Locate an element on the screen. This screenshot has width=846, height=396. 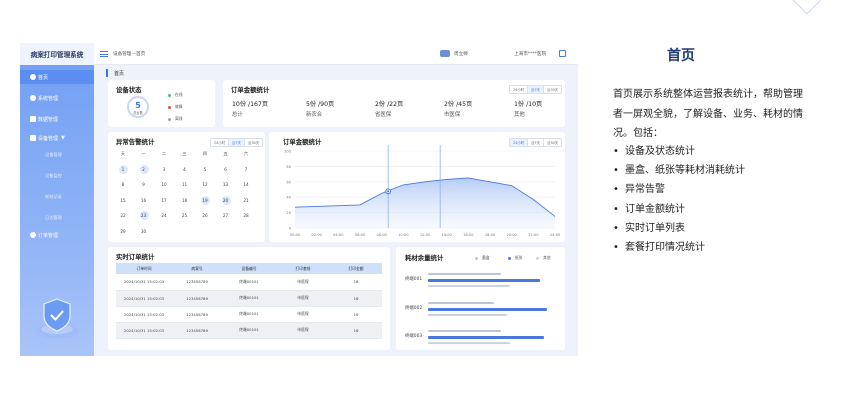
calendar-day: 1 is located at coordinates (123, 169).